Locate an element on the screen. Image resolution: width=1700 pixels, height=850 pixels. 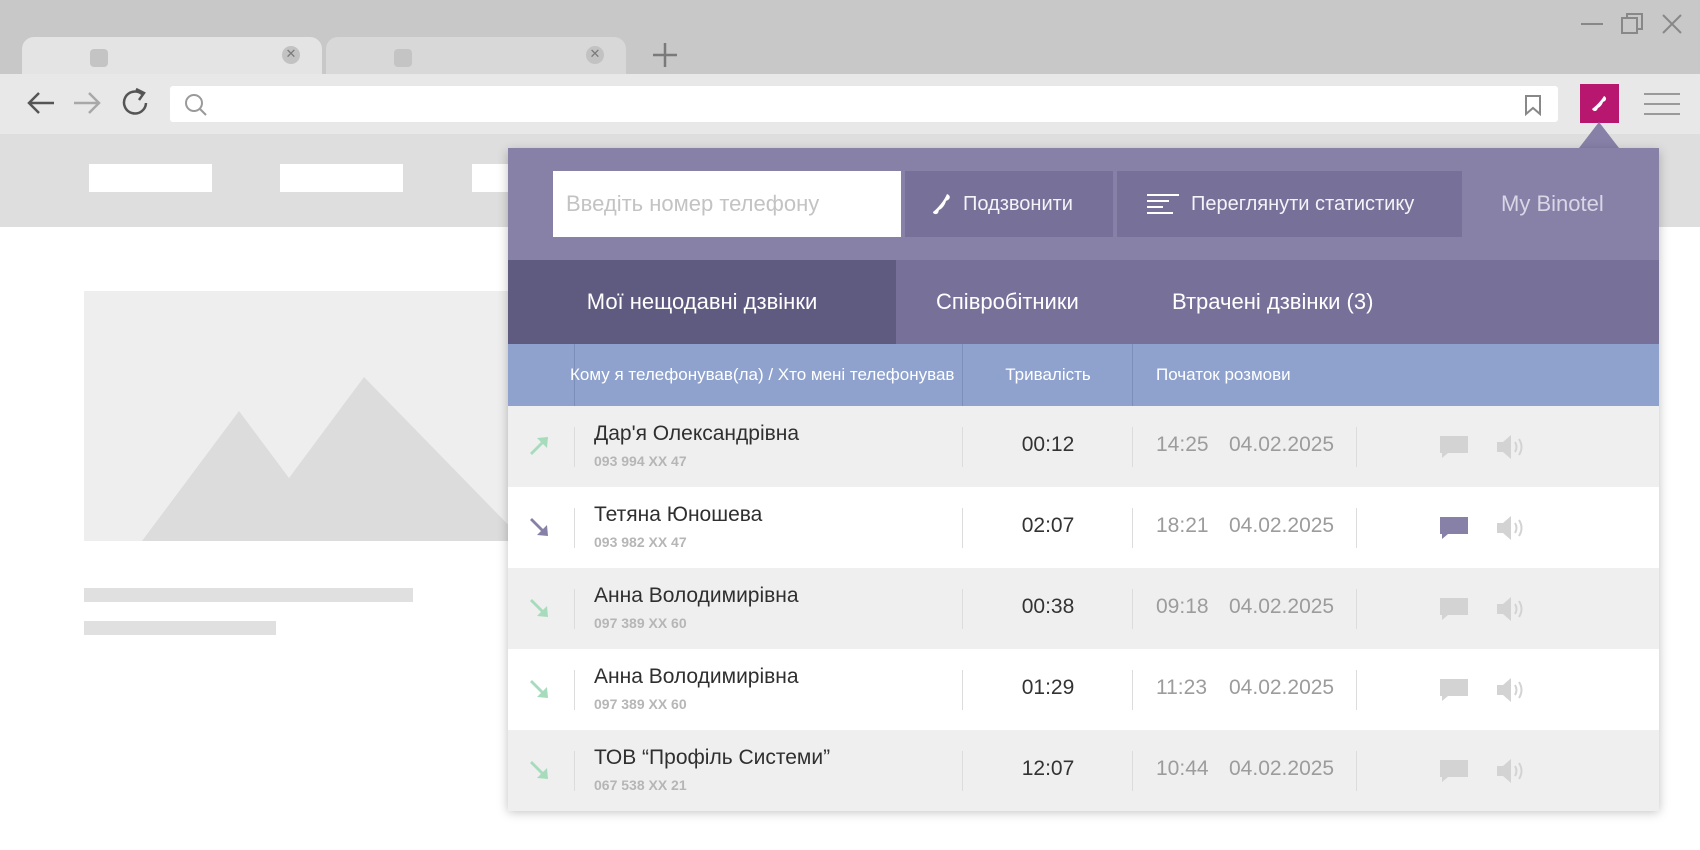
reload-icon is located at coordinates (135, 103).